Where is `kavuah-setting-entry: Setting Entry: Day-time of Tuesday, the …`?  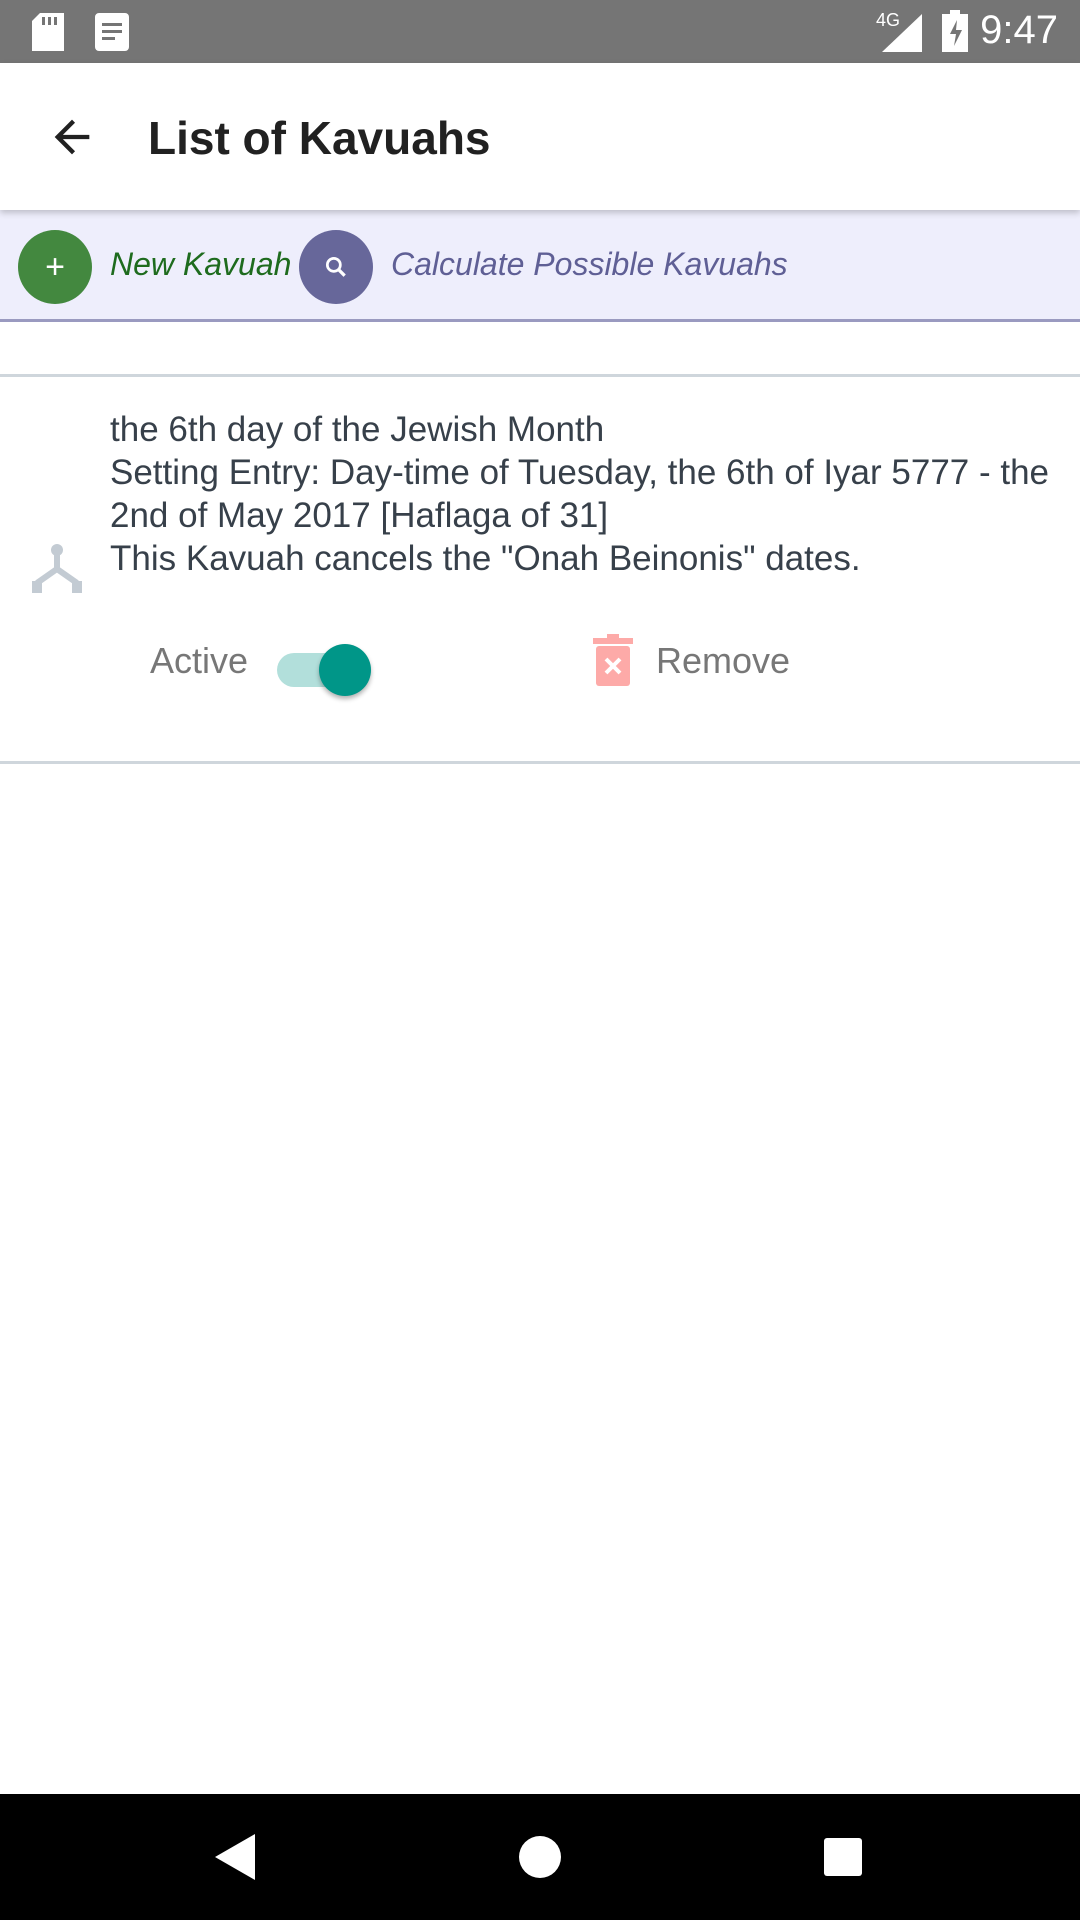
kavuah-setting-entry: Setting Entry: Day-time of Tuesday, the … is located at coordinates (580, 494).